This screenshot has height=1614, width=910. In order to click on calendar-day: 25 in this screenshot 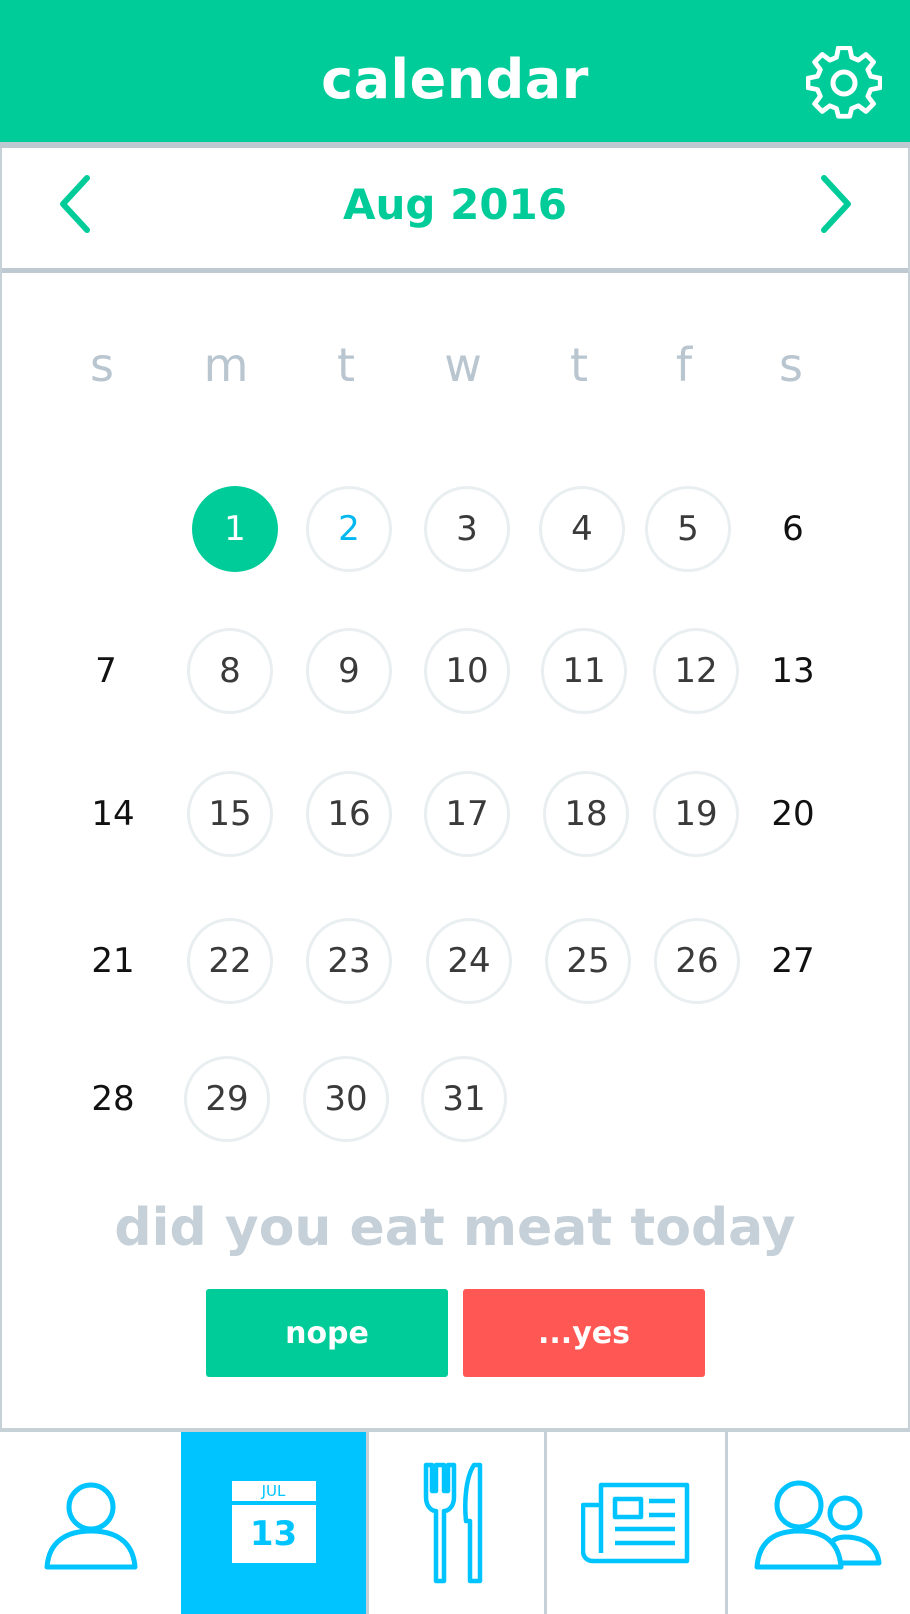, I will do `click(588, 961)`.